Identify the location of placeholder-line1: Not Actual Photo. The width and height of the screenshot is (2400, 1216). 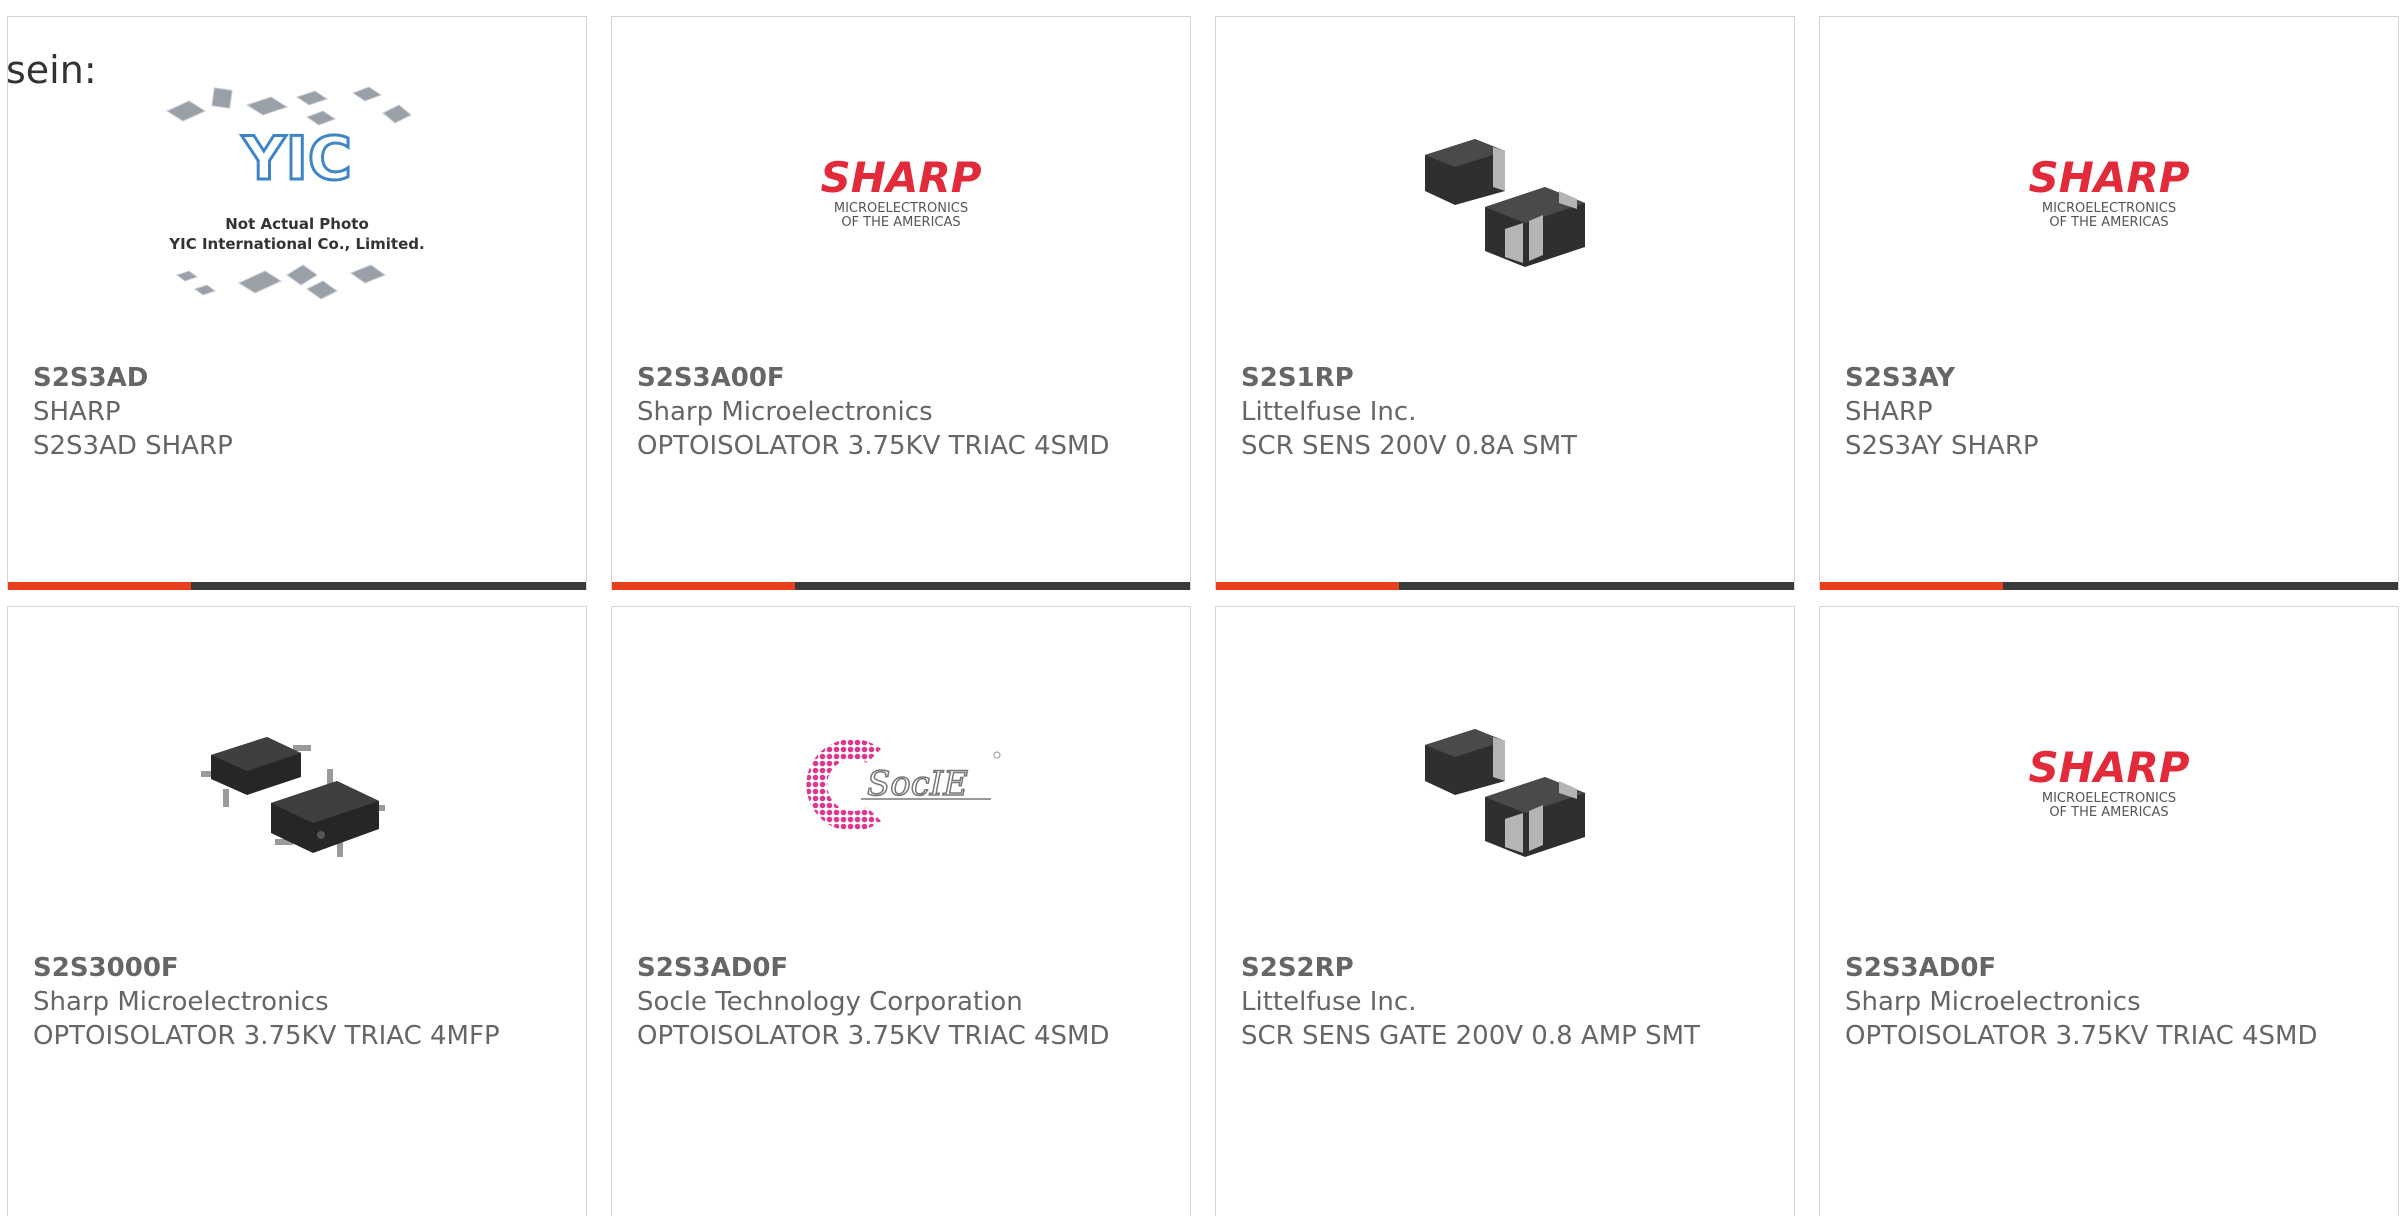
(297, 224).